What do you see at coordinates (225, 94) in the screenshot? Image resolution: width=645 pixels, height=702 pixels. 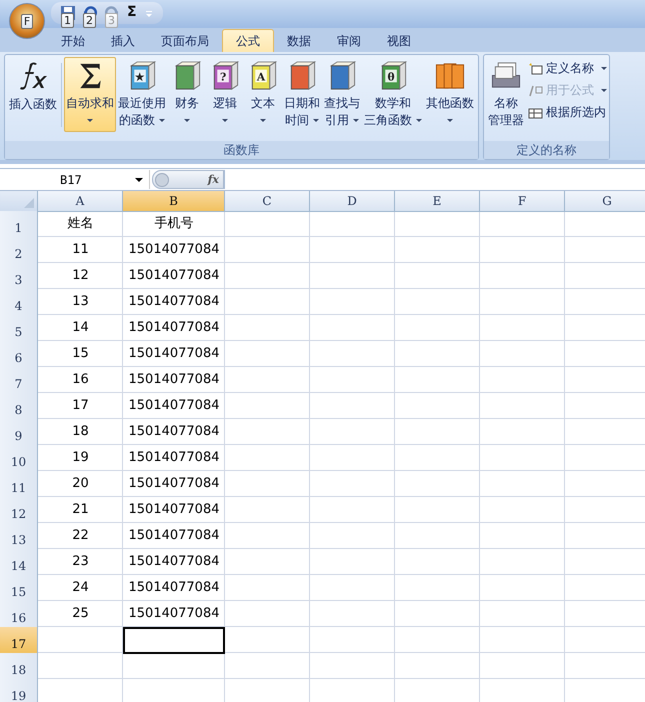 I see `ribbon-button: ? 逻辑` at bounding box center [225, 94].